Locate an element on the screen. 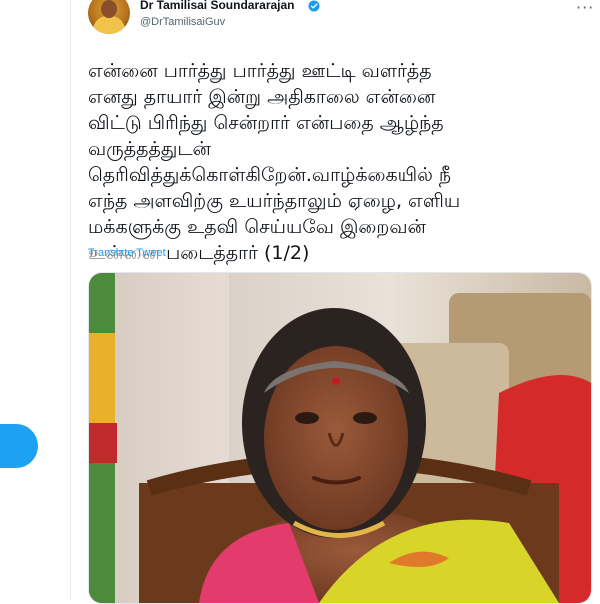 The width and height of the screenshot is (600, 604). left-column is located at coordinates (35, 300).